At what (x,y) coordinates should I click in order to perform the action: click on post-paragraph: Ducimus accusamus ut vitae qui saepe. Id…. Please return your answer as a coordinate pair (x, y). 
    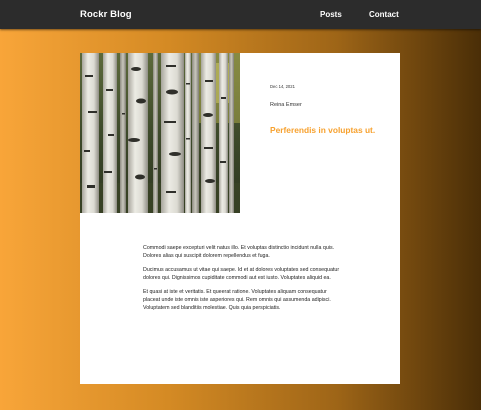
    Looking at the image, I should click on (241, 274).